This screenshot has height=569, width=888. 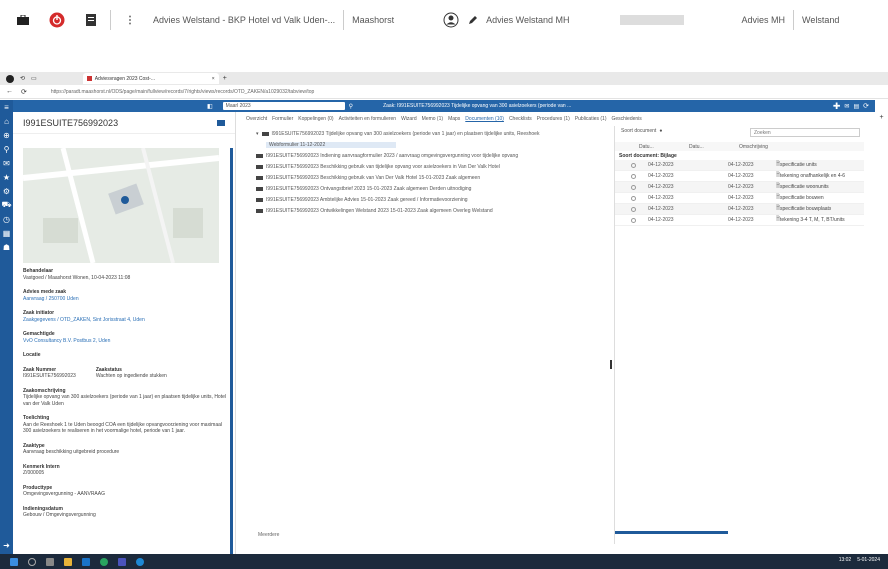 I want to click on outlook-icon, so click(x=86, y=561).